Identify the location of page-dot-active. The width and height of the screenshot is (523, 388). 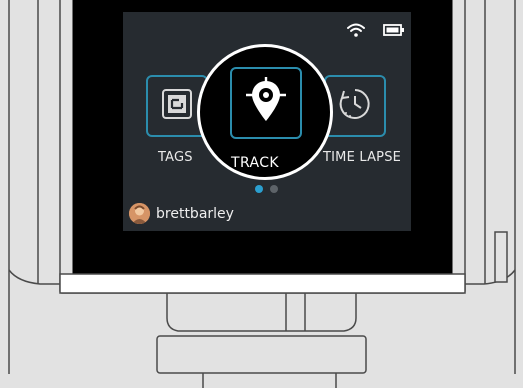
(259, 189).